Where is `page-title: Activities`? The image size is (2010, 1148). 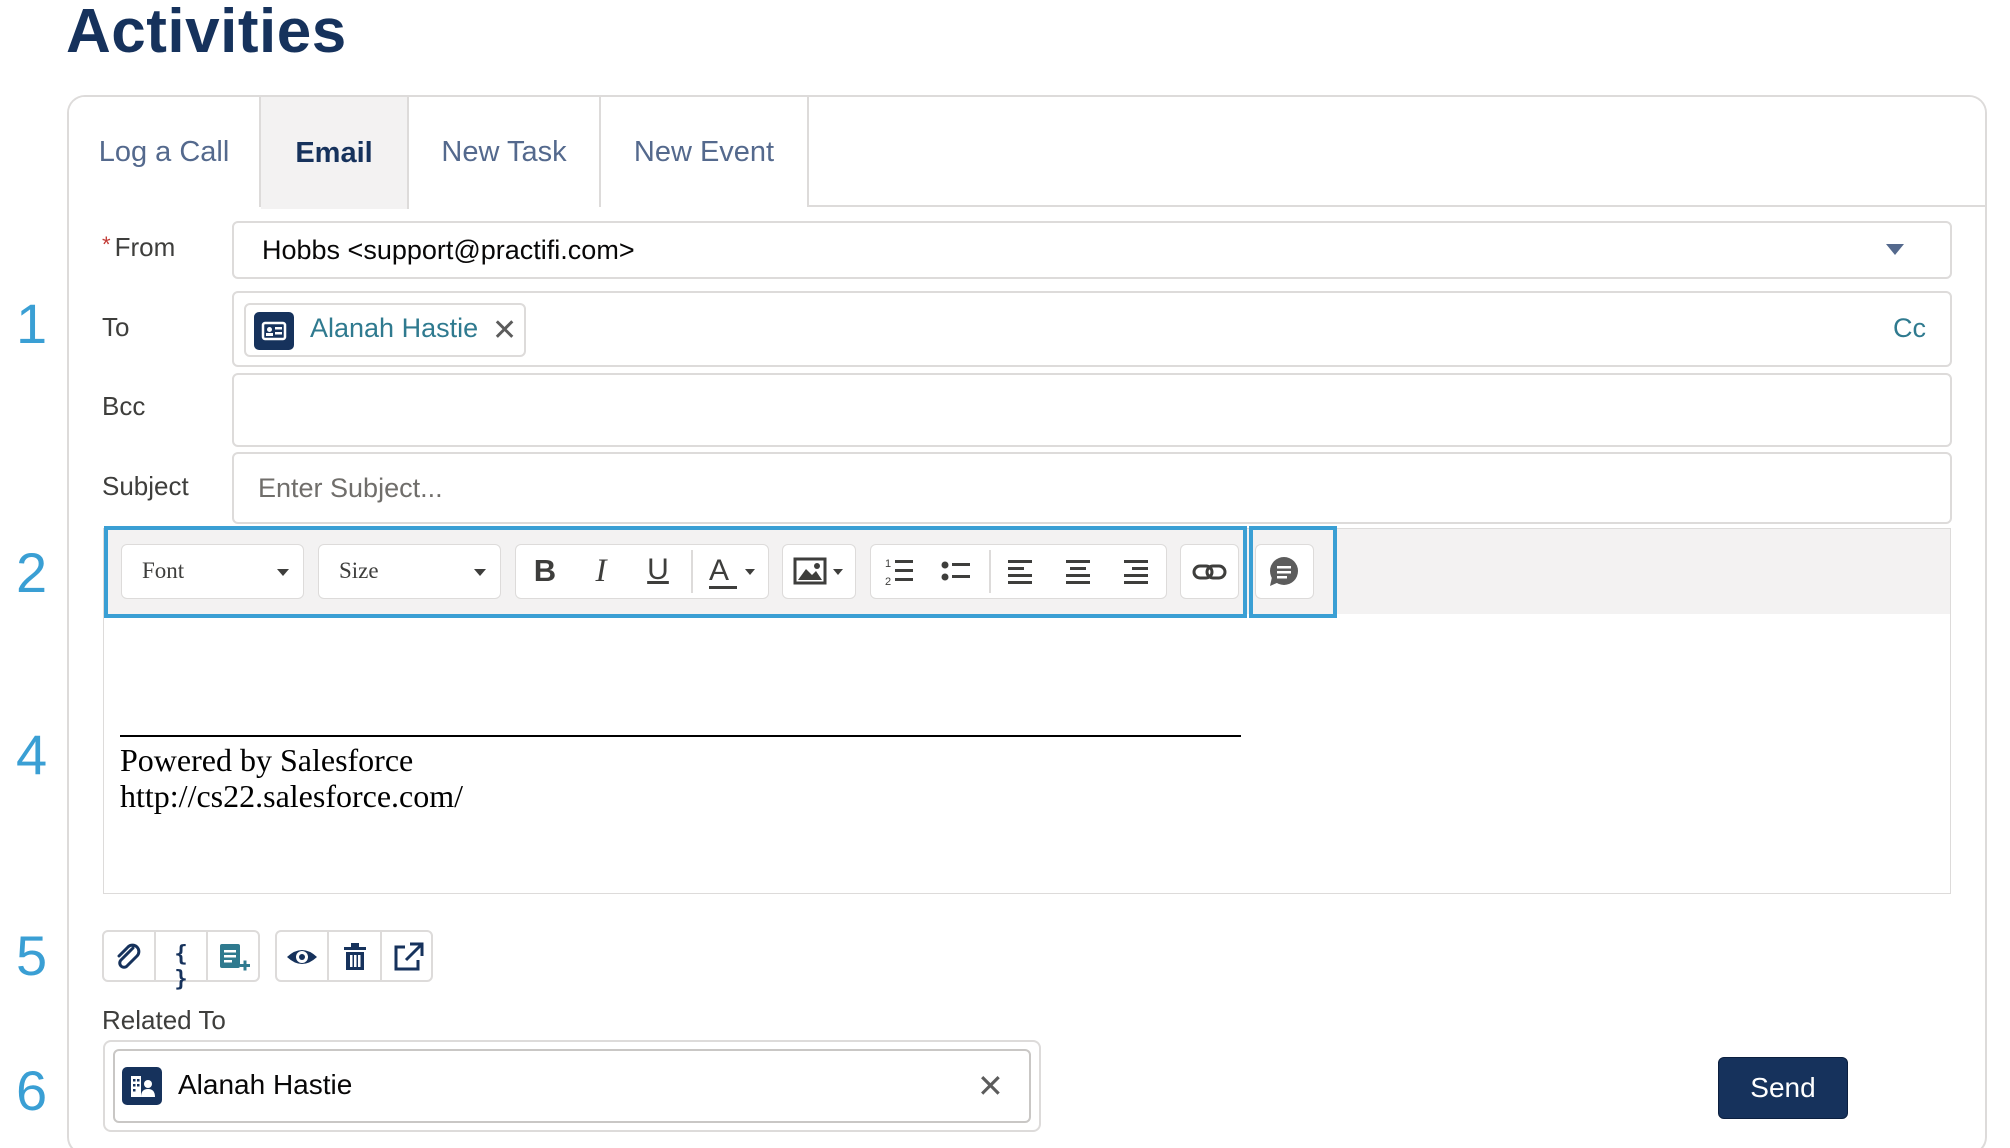
page-title: Activities is located at coordinates (206, 33).